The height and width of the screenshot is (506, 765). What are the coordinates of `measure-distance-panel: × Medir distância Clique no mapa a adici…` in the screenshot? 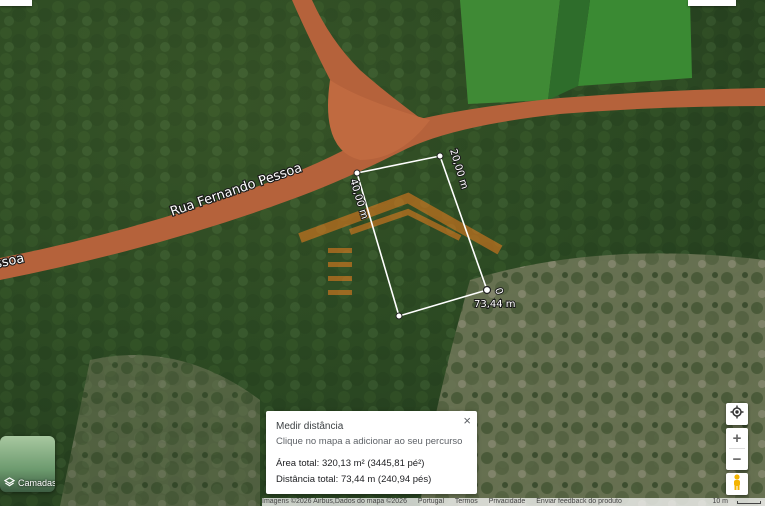 It's located at (371, 452).